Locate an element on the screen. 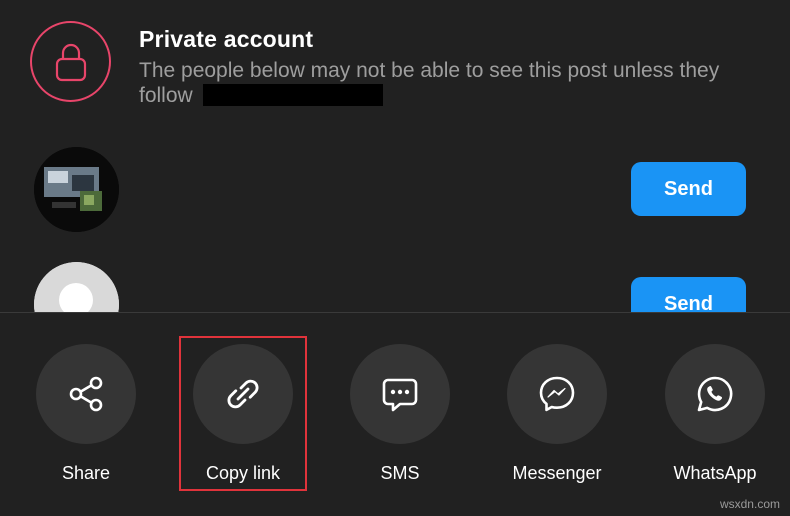  sms-icon is located at coordinates (400, 394).